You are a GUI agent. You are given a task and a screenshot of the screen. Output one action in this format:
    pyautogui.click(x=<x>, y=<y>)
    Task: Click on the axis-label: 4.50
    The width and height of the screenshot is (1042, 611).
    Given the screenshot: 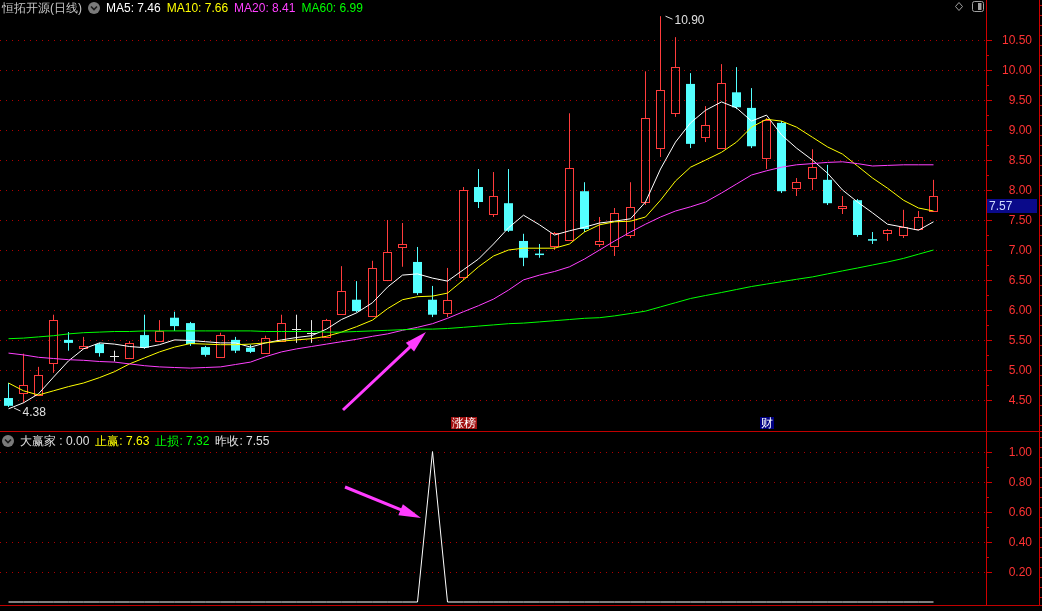 What is the action you would take?
    pyautogui.click(x=1020, y=399)
    